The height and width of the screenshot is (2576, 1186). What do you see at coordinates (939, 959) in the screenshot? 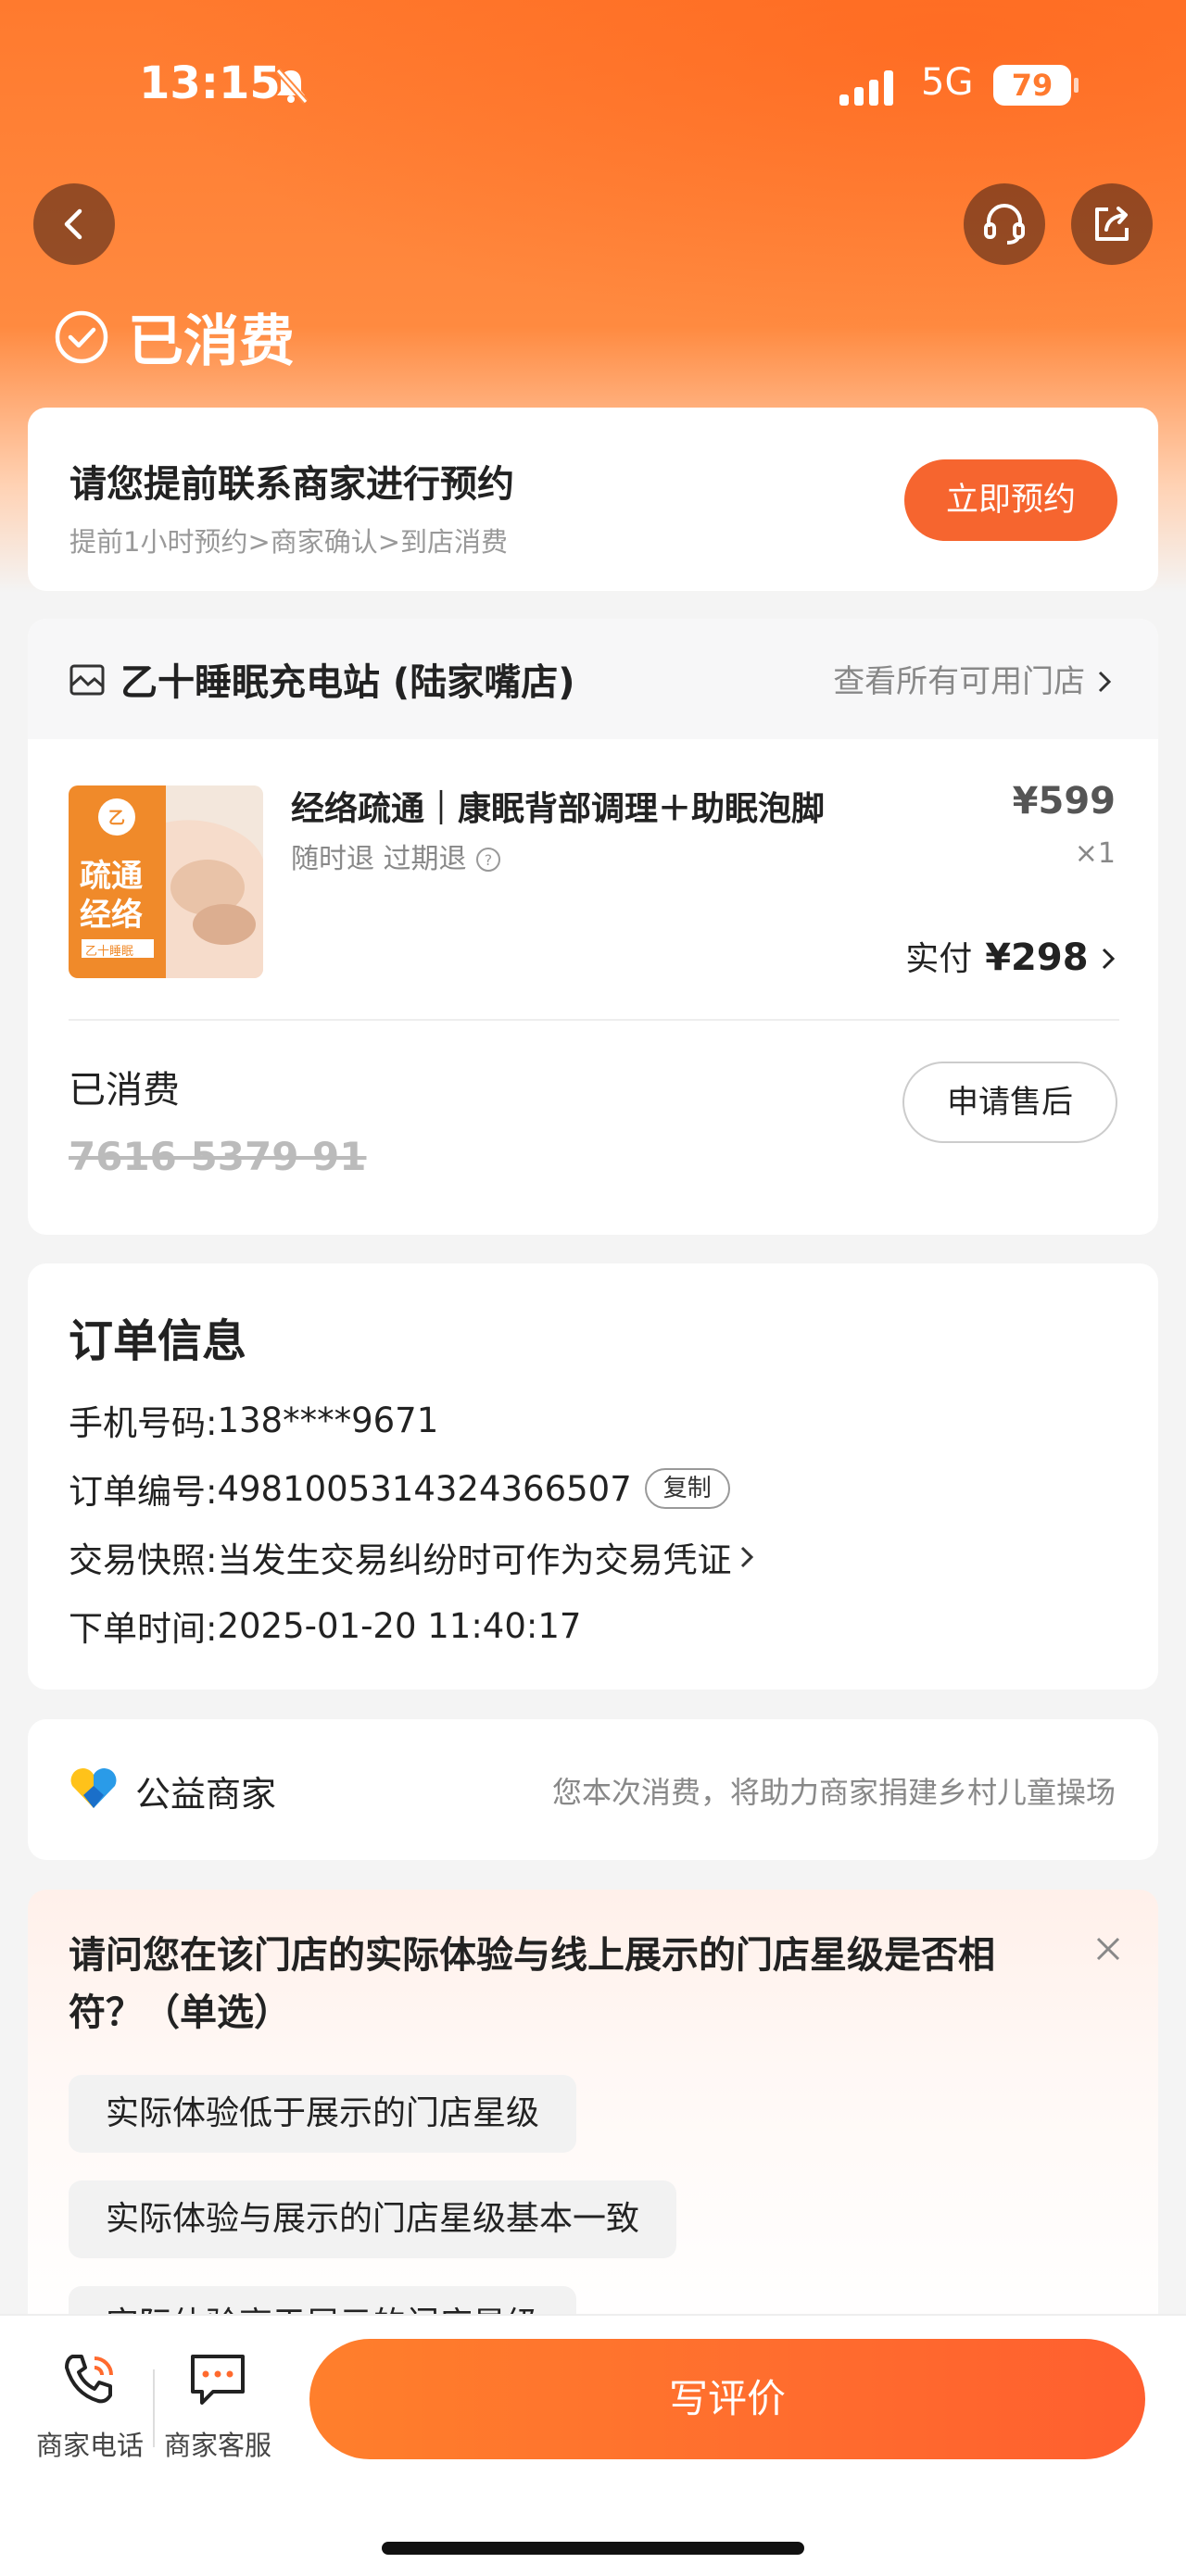
I see `paid-label: 实付` at bounding box center [939, 959].